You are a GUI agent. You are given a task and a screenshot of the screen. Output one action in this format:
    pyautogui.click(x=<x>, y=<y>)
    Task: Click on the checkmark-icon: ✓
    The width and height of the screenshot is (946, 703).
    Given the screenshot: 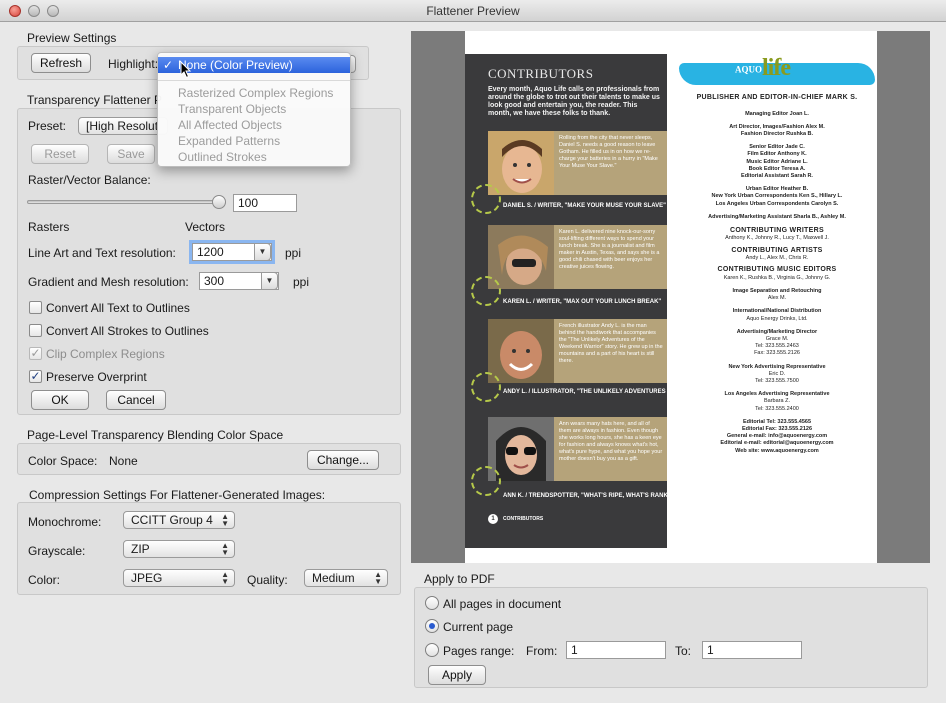 What is the action you would take?
    pyautogui.click(x=168, y=65)
    